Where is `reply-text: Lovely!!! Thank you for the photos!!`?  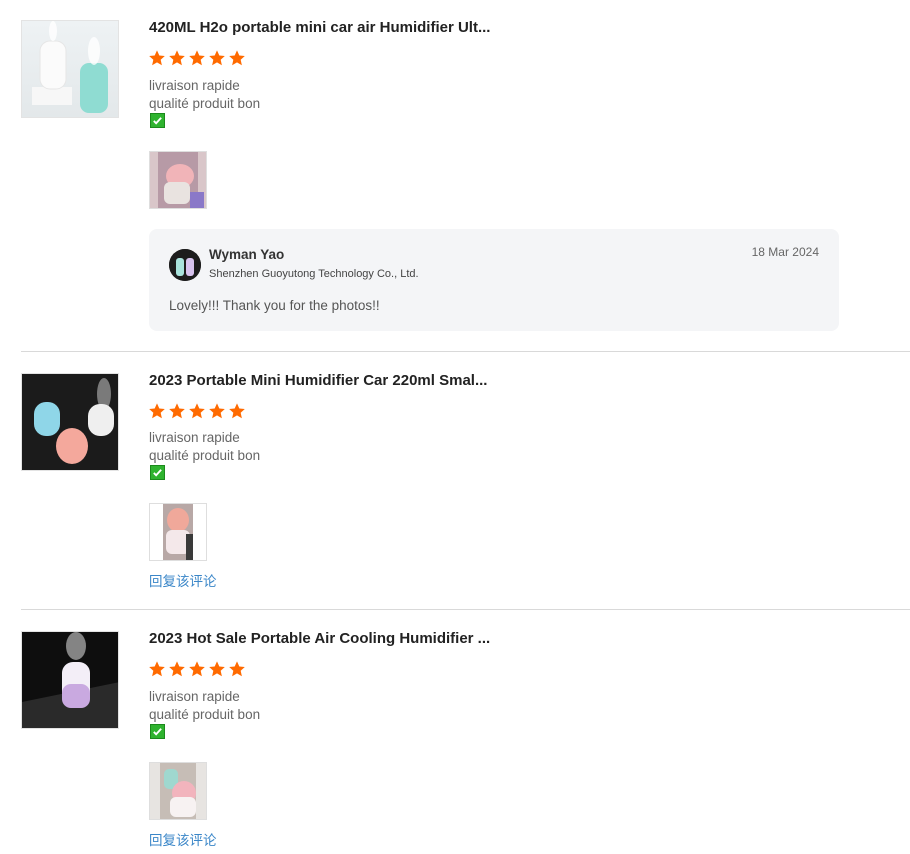
reply-text: Lovely!!! Thank you for the photos!! is located at coordinates (274, 305).